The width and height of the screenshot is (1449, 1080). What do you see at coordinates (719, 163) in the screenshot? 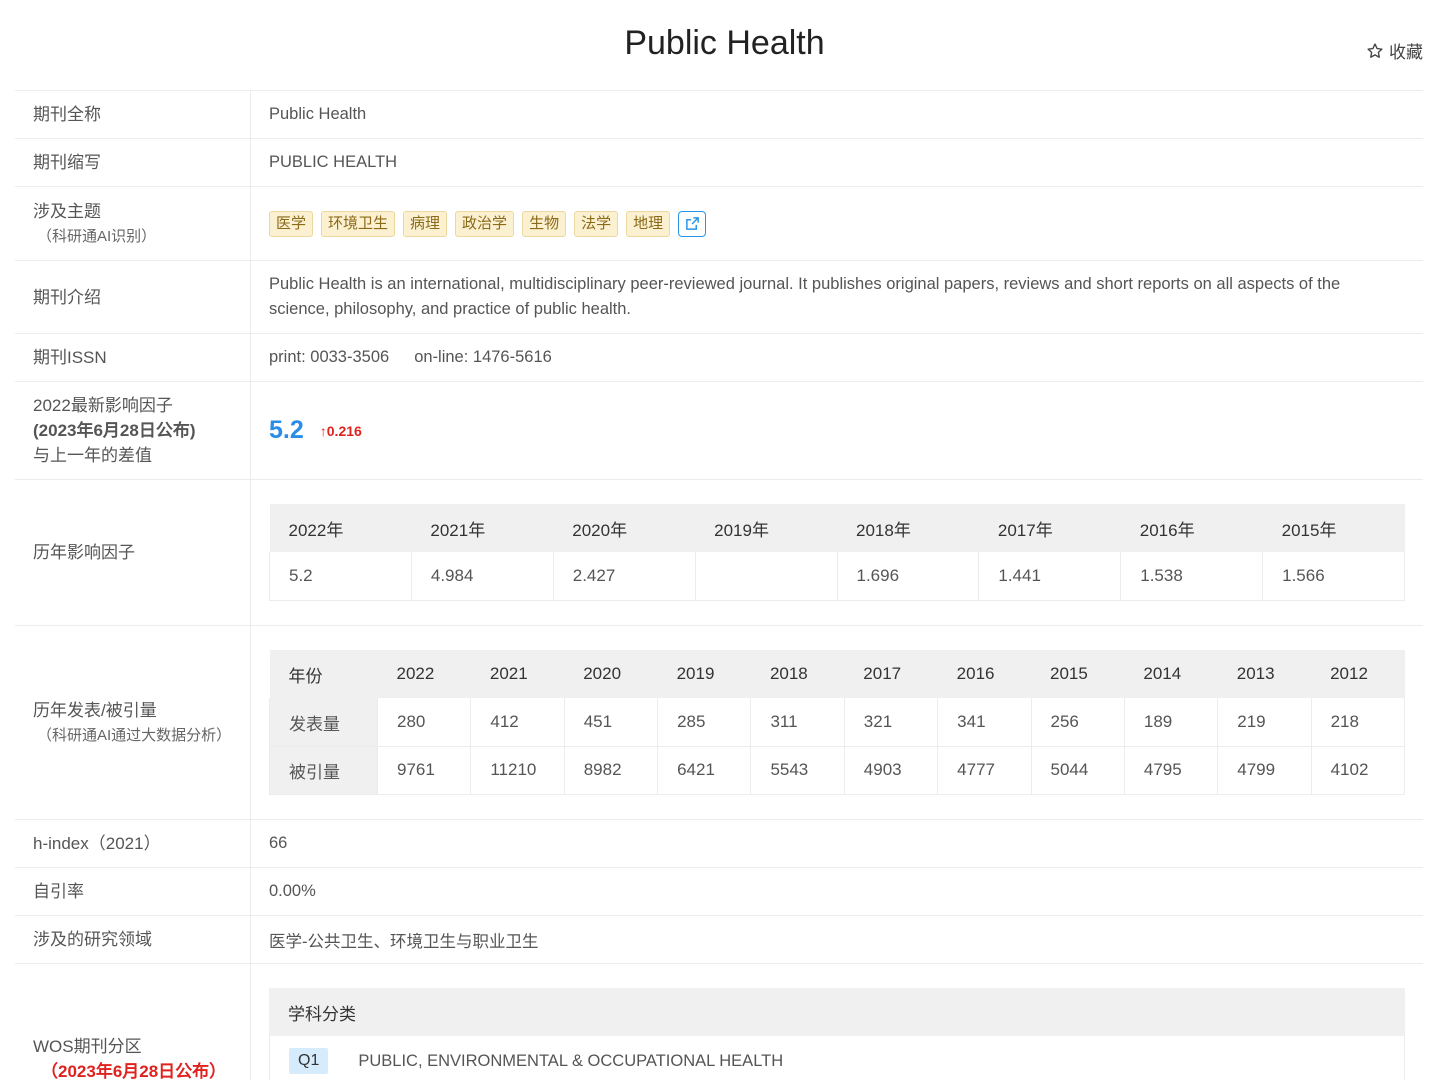
I see `row-abbr: 期刊缩写 PUBLIC HEALTH` at bounding box center [719, 163].